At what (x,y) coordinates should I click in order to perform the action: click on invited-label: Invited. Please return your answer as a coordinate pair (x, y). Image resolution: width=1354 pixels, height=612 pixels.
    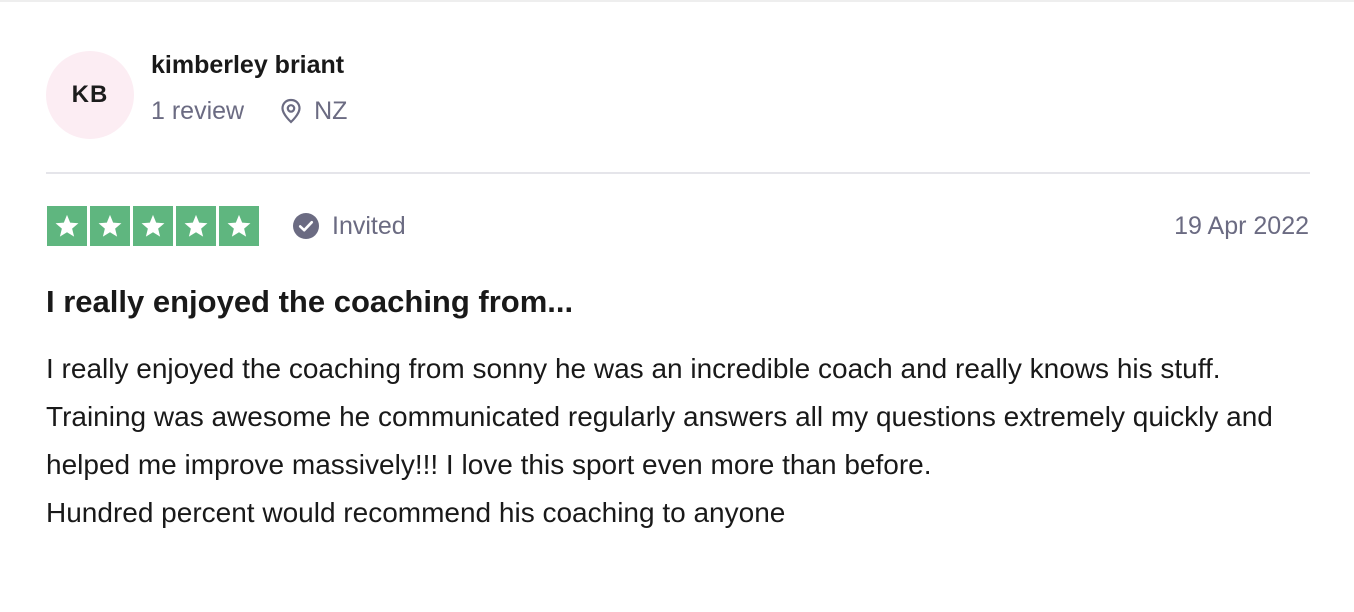
    Looking at the image, I should click on (369, 225).